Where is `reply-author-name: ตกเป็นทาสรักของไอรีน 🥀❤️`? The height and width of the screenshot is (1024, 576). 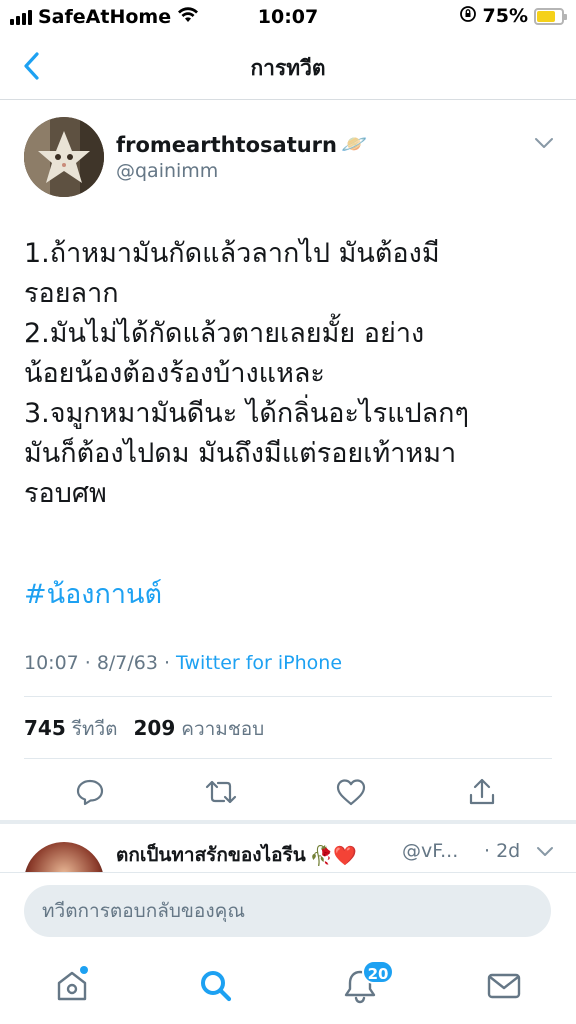 reply-author-name: ตกเป็นทาสรักของไอรีน 🥀❤️ is located at coordinates (236, 855).